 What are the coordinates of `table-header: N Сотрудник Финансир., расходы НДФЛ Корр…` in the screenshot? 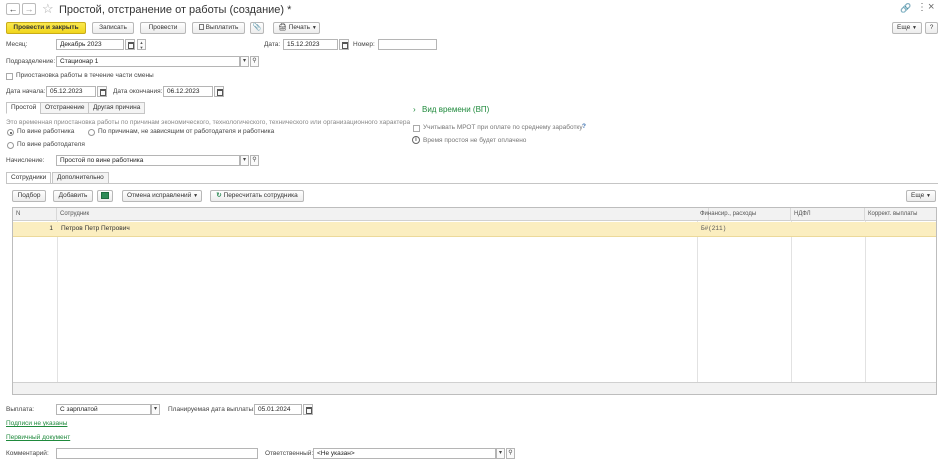 It's located at (474, 214).